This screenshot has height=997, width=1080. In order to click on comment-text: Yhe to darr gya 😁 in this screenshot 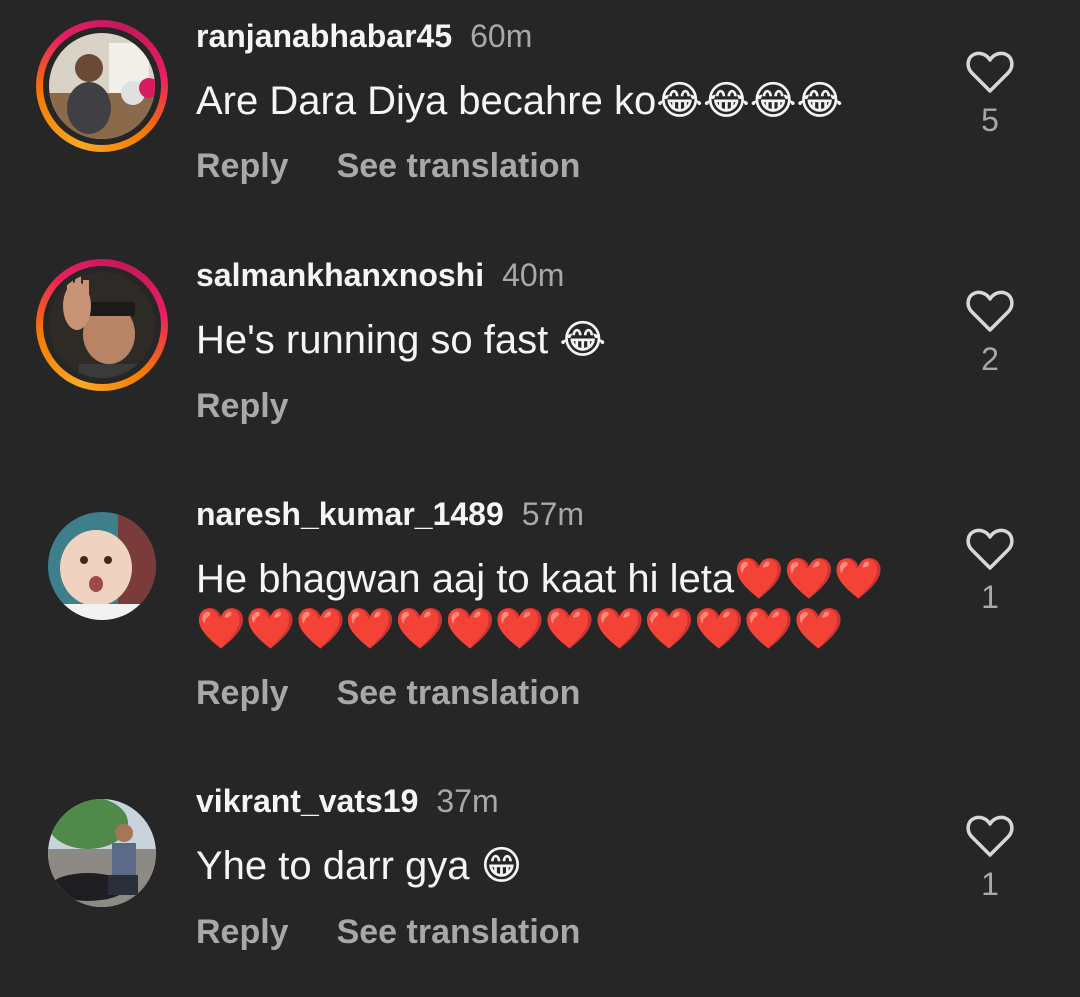, I will do `click(359, 866)`.